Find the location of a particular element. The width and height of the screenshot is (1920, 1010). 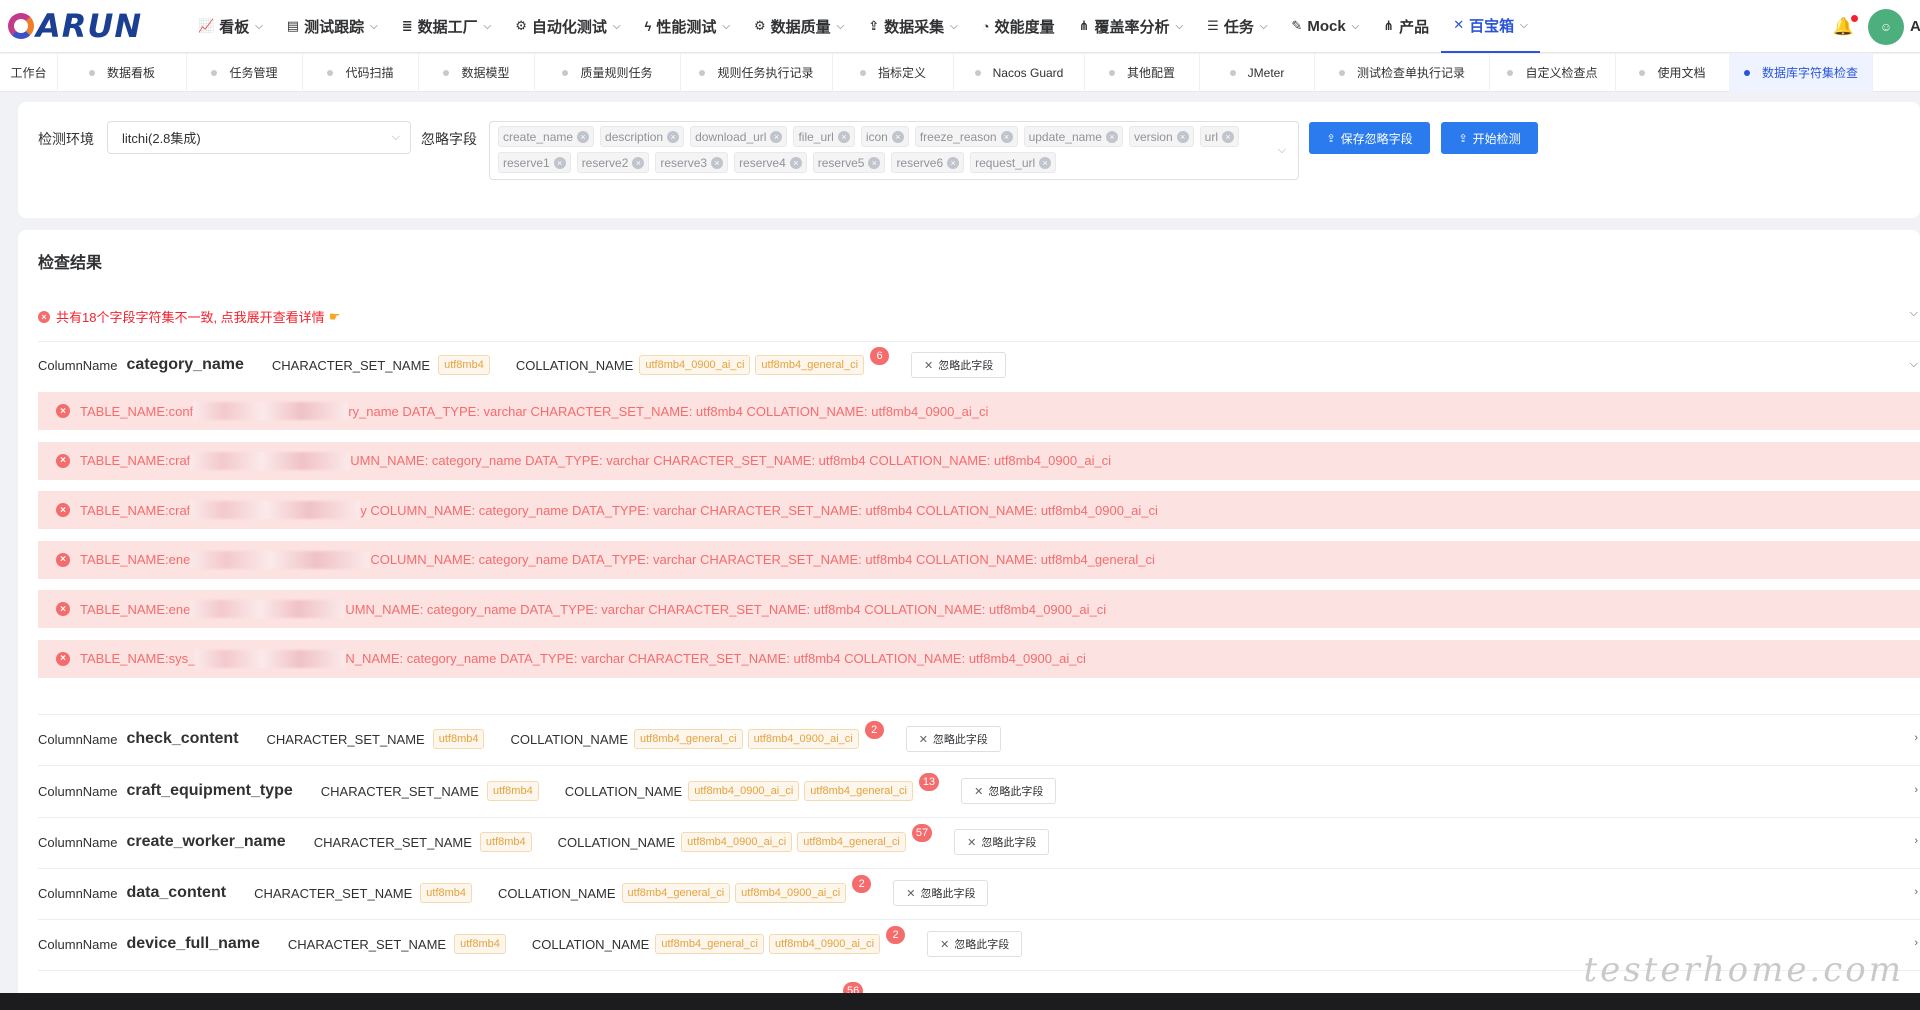

tab: 自定义检查点 is located at coordinates (1553, 72).